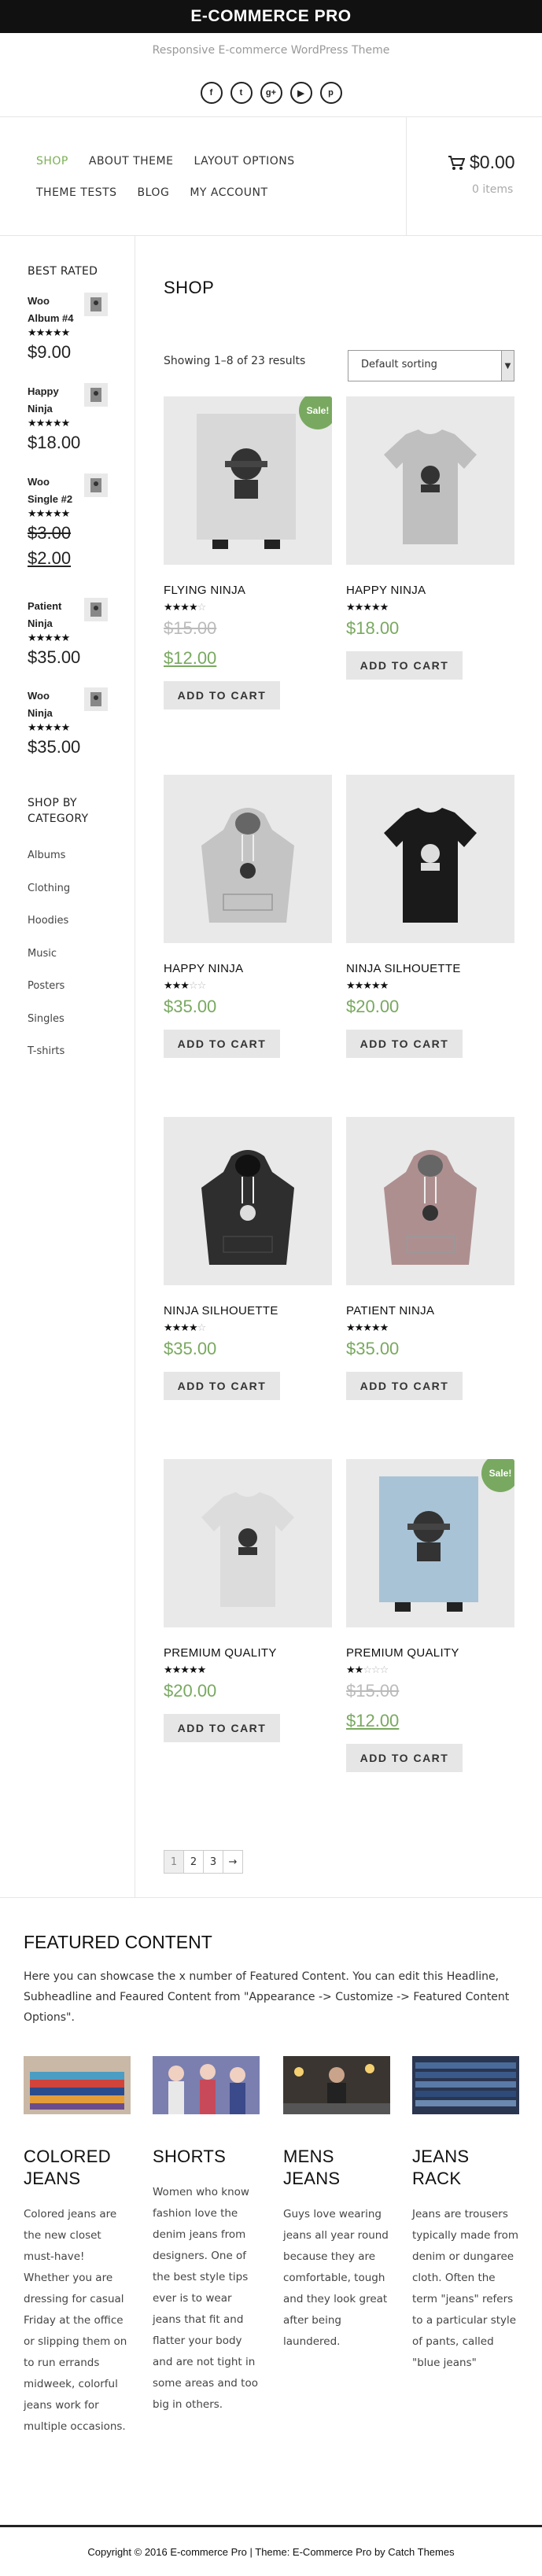 The height and width of the screenshot is (2576, 542). I want to click on price: $12.00, so click(373, 1720).